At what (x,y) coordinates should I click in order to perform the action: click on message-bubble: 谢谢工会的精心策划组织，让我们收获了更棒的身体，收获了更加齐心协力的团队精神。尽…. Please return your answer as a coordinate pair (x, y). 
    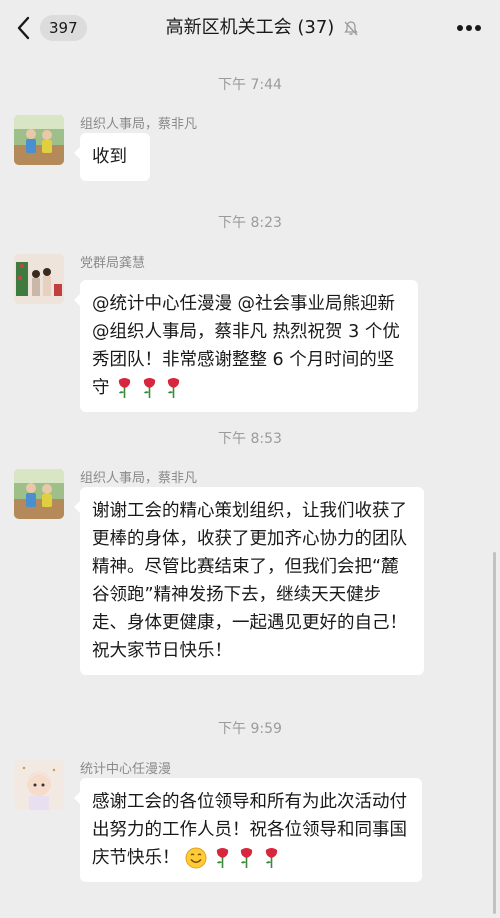
    Looking at the image, I should click on (249, 581).